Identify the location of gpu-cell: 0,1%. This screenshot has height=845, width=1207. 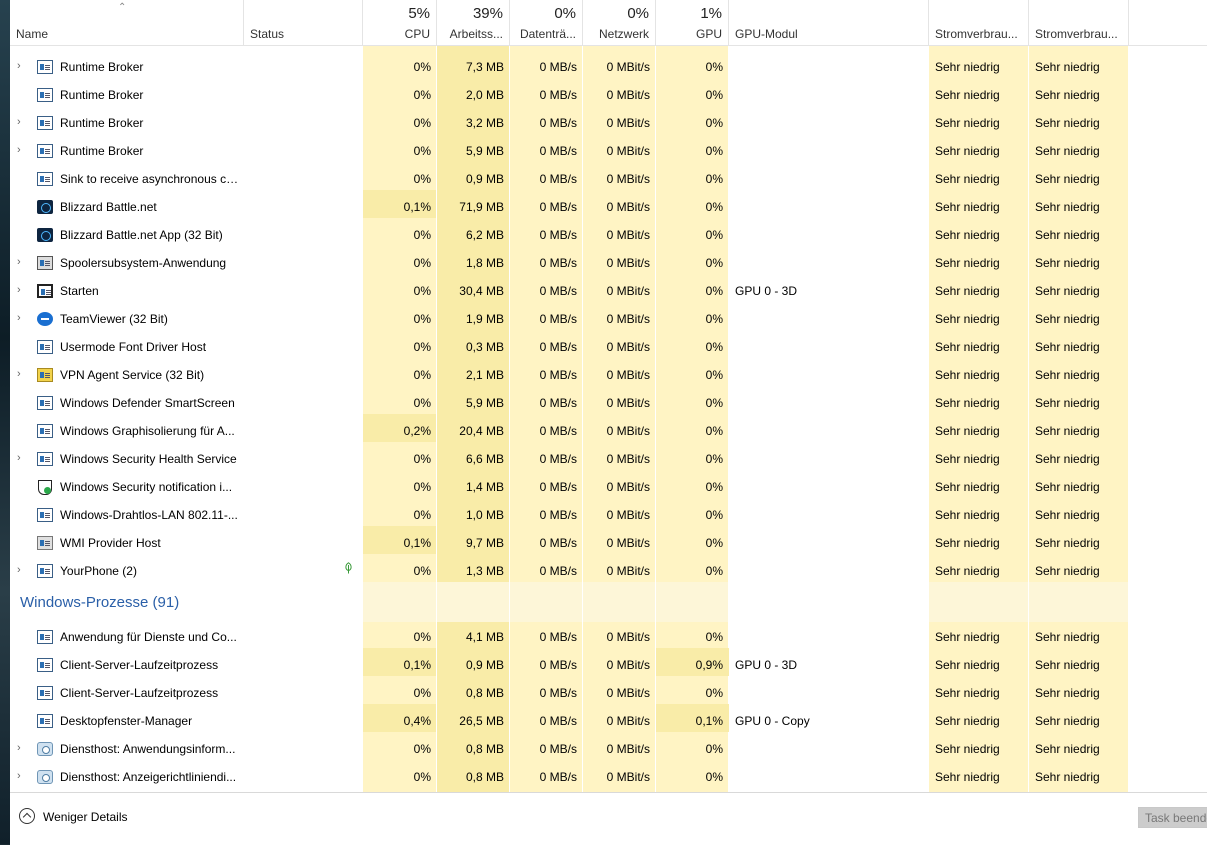
(709, 721).